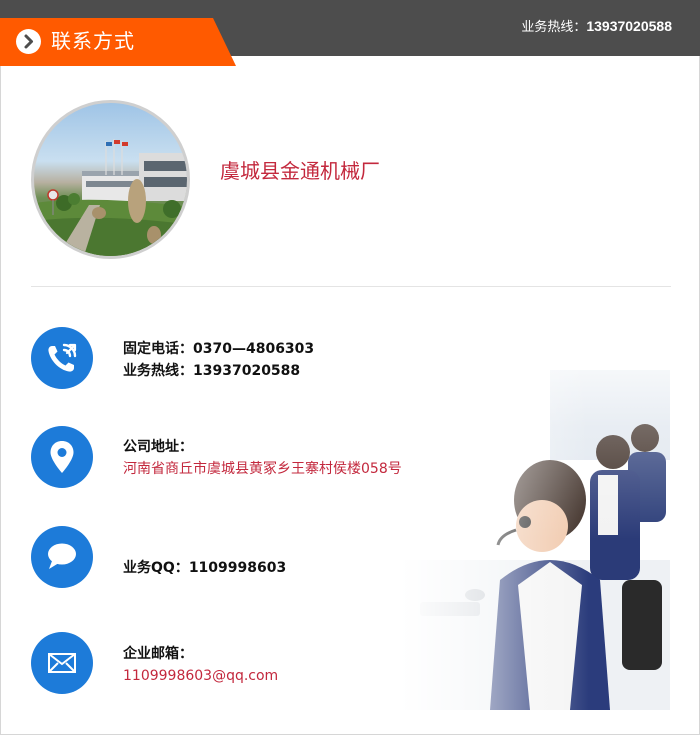 The image size is (700, 735). Describe the element at coordinates (200, 676) in the screenshot. I see `email-link: 1109998603@qq.com` at that location.